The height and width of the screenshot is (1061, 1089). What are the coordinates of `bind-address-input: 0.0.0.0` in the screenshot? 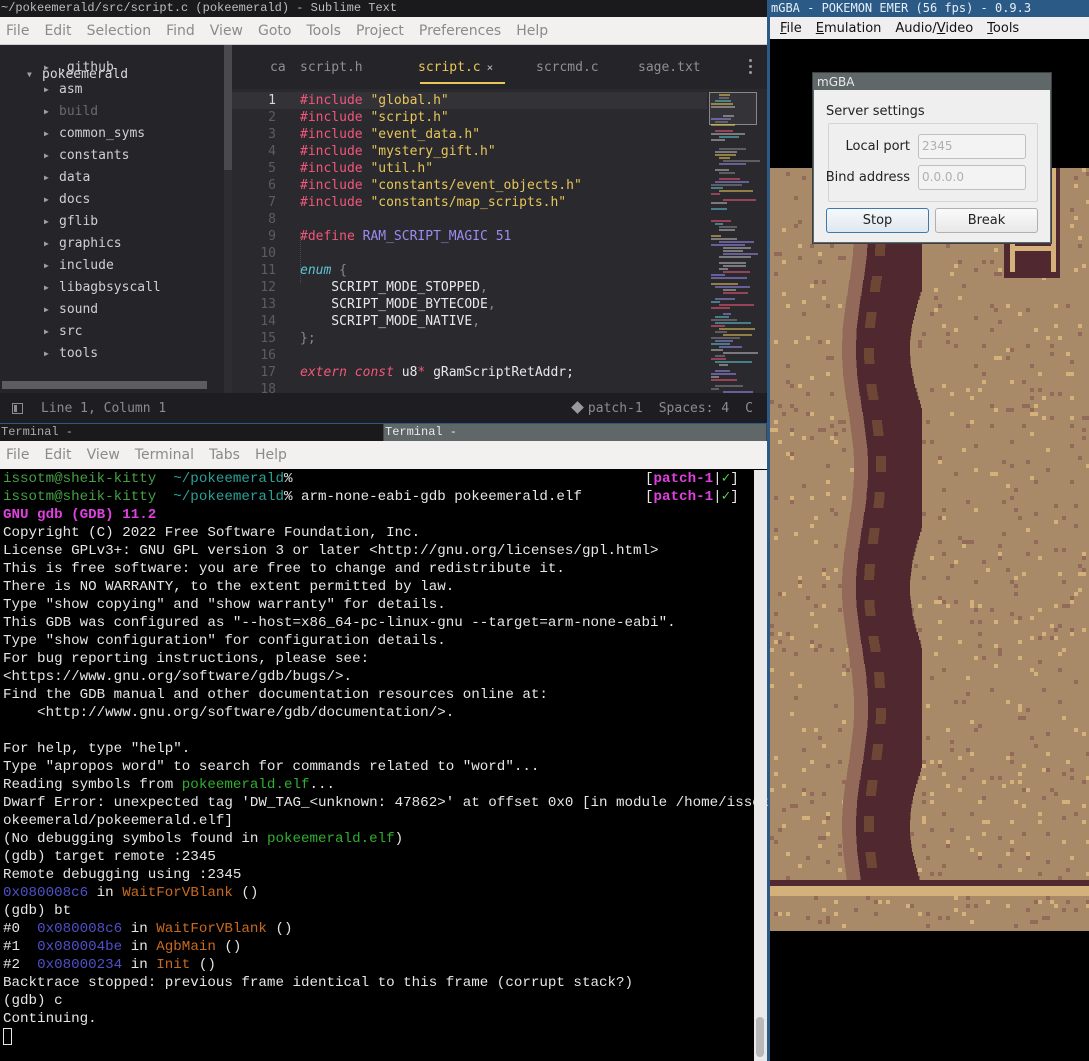 It's located at (972, 177).